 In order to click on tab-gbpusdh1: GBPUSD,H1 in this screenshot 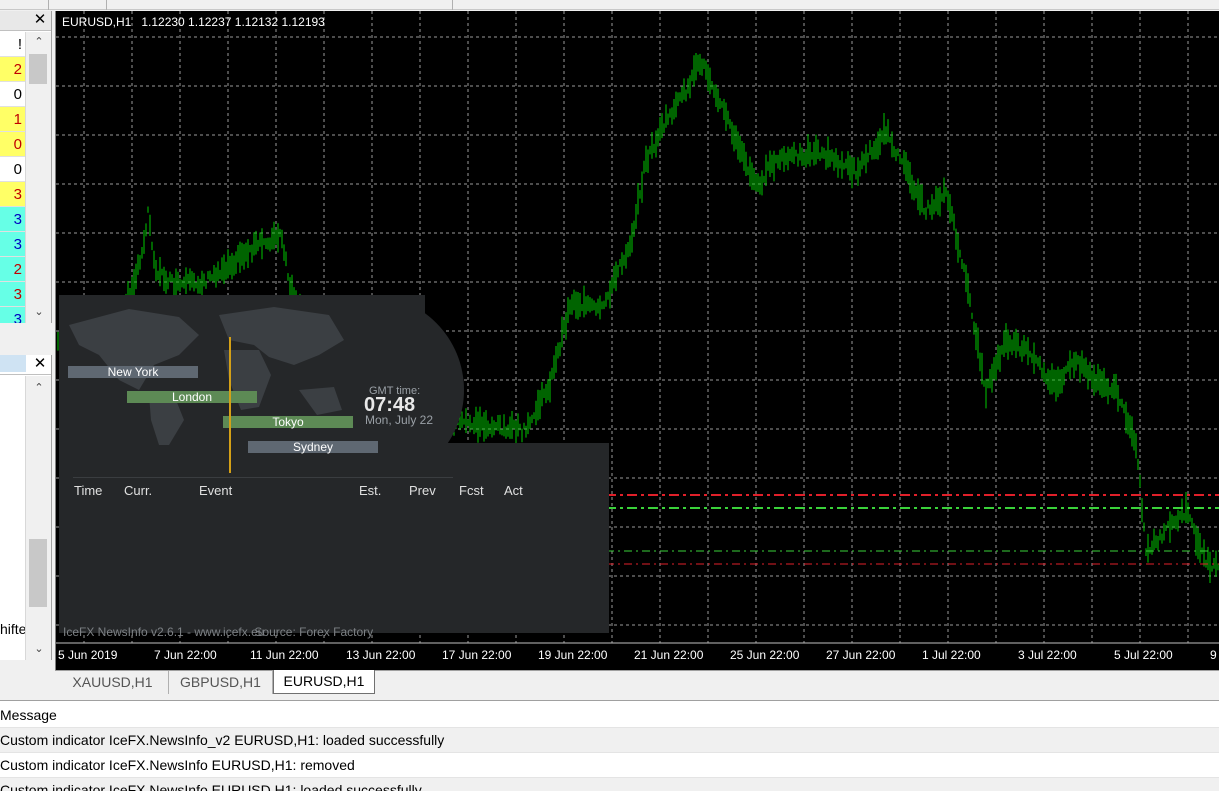, I will do `click(221, 682)`.